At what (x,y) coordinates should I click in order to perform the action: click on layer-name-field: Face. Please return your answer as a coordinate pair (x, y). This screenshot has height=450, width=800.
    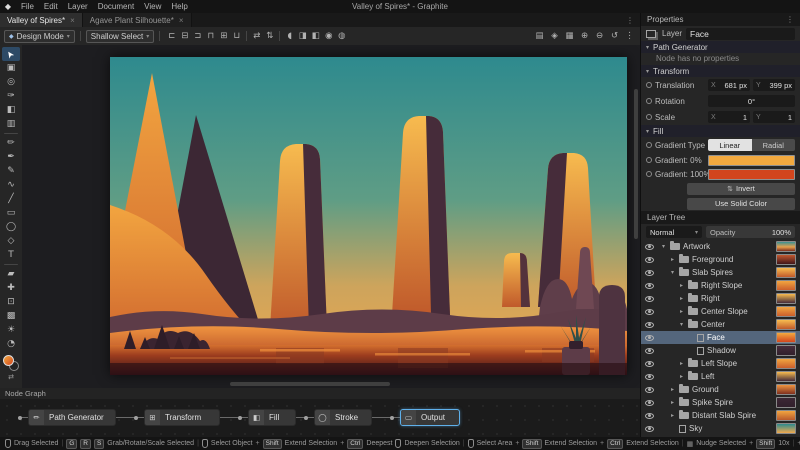
    Looking at the image, I should click on (740, 33).